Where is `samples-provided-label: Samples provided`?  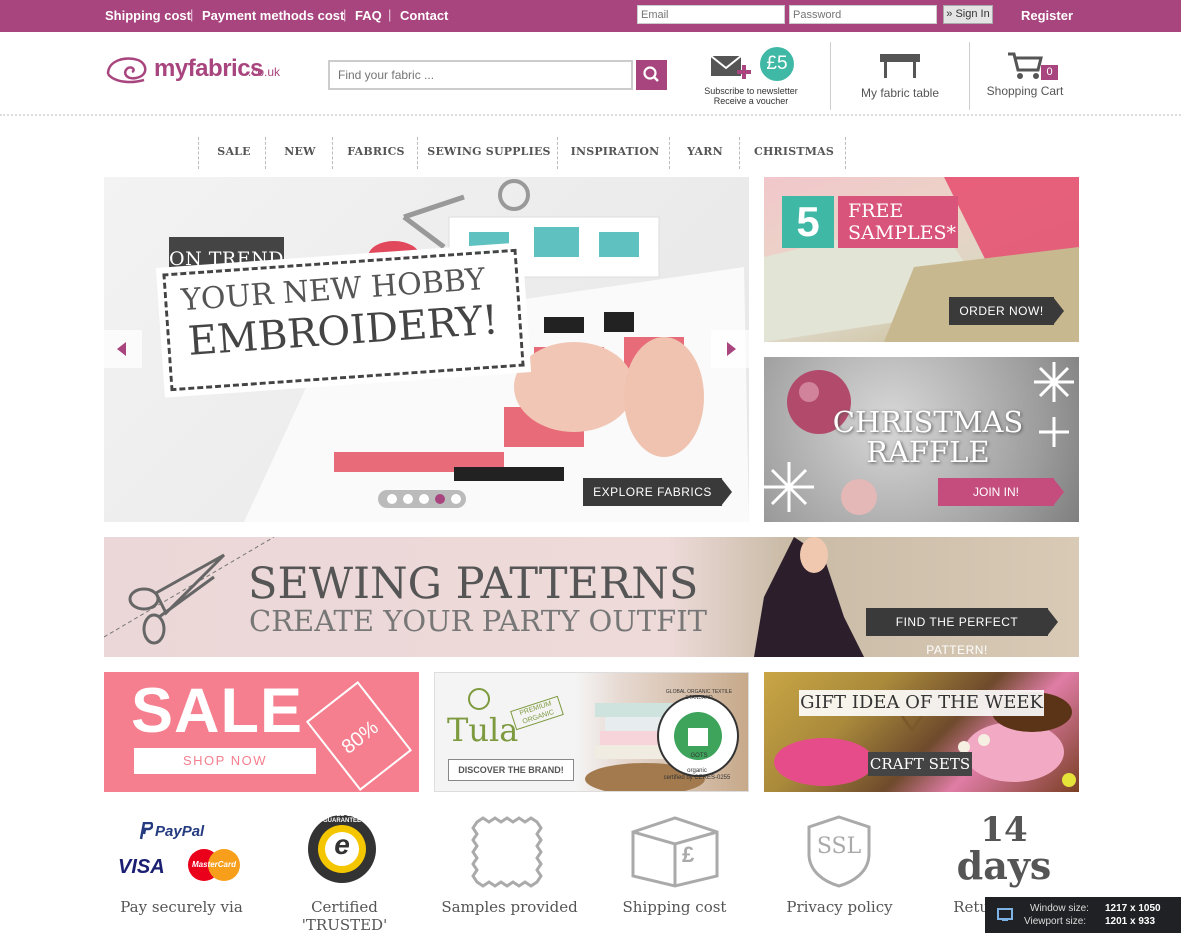
samples-provided-label: Samples provided is located at coordinates (509, 907).